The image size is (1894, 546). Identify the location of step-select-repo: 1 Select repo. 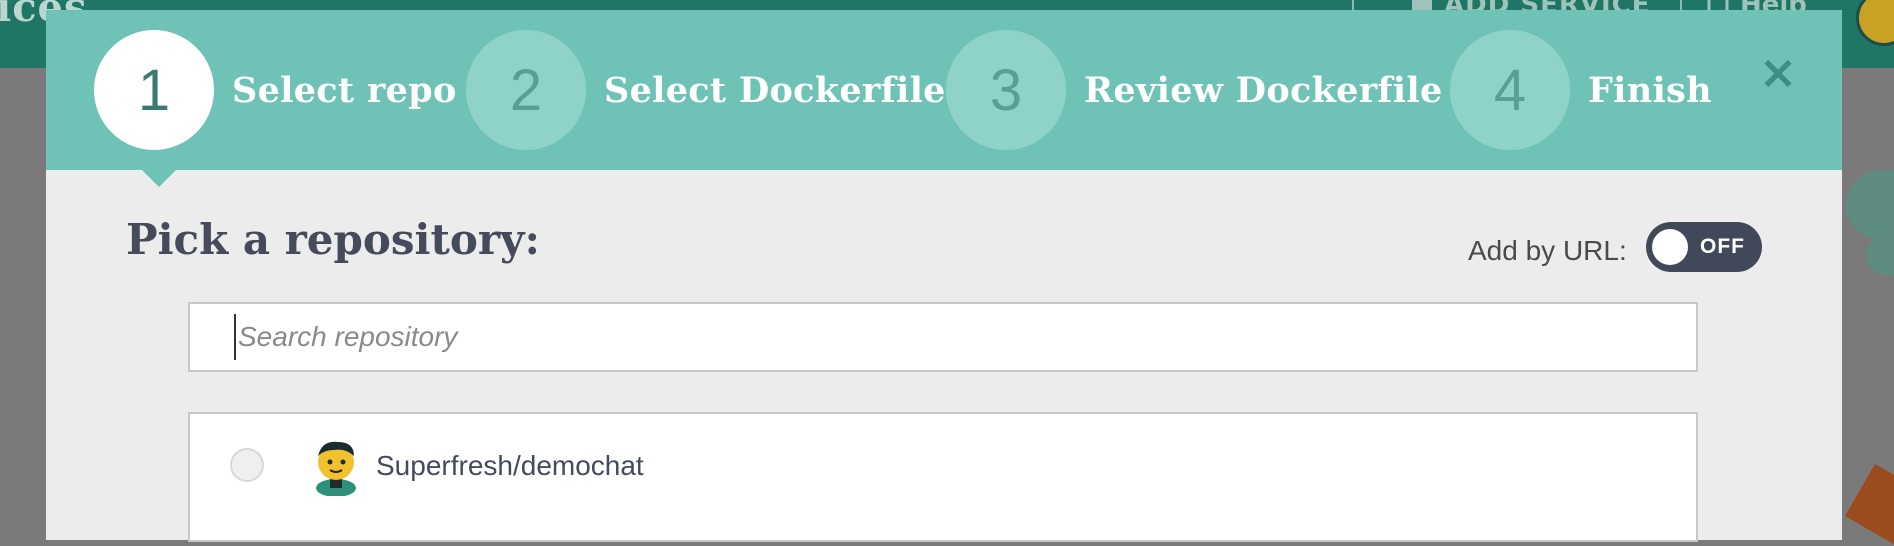
(275, 90).